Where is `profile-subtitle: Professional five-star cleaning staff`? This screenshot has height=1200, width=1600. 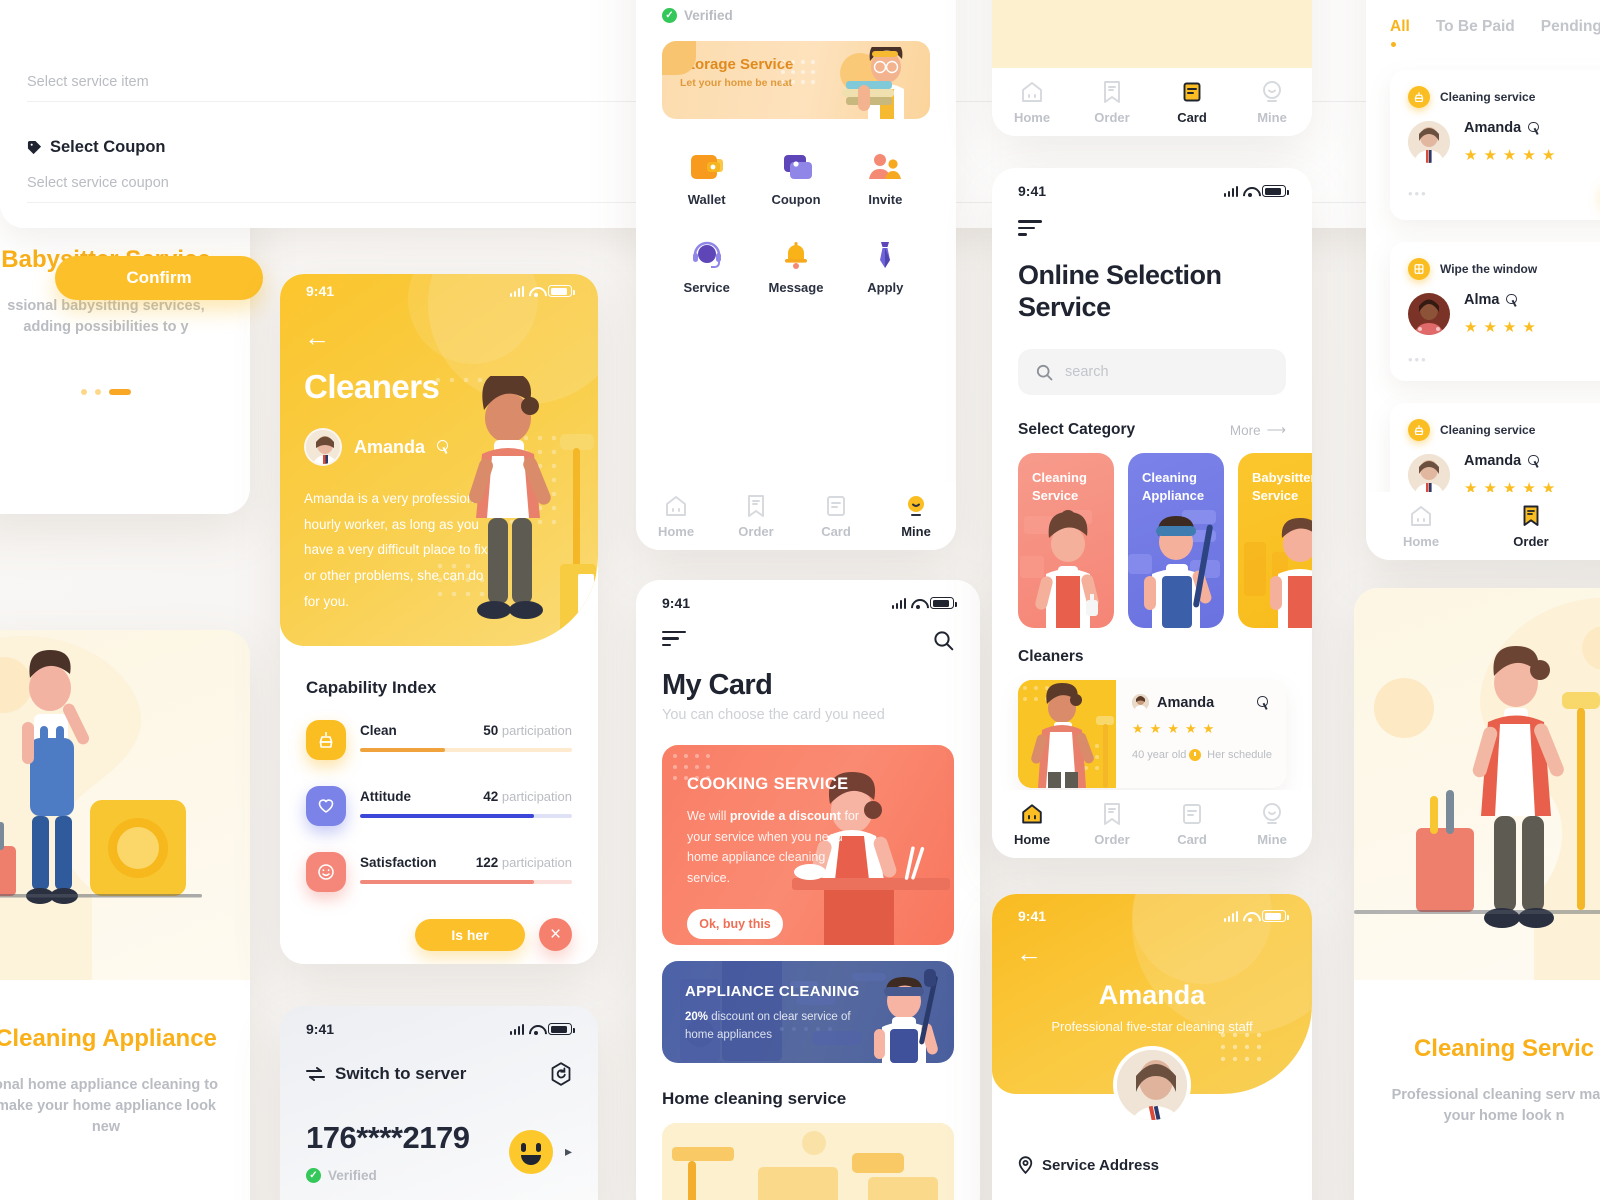 profile-subtitle: Professional five-star cleaning staff is located at coordinates (1152, 1026).